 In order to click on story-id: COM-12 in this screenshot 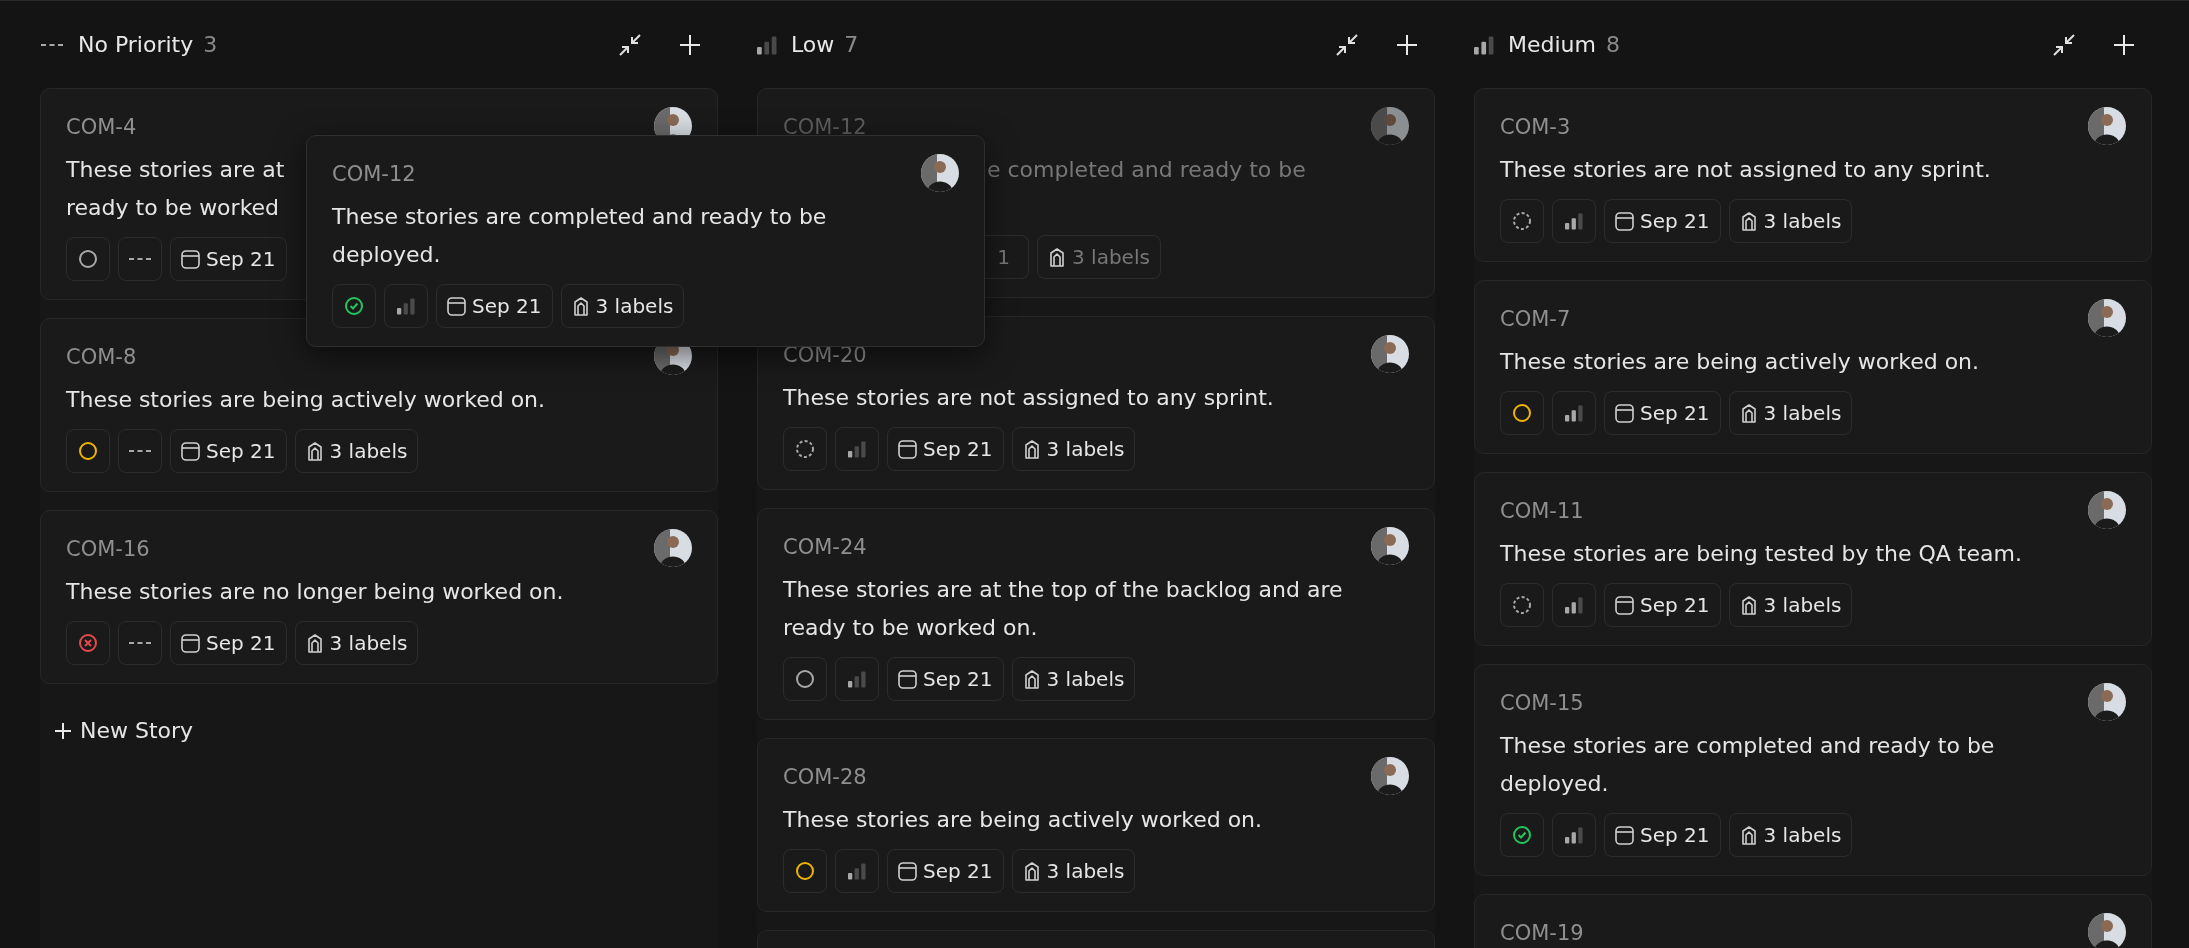, I will do `click(374, 174)`.